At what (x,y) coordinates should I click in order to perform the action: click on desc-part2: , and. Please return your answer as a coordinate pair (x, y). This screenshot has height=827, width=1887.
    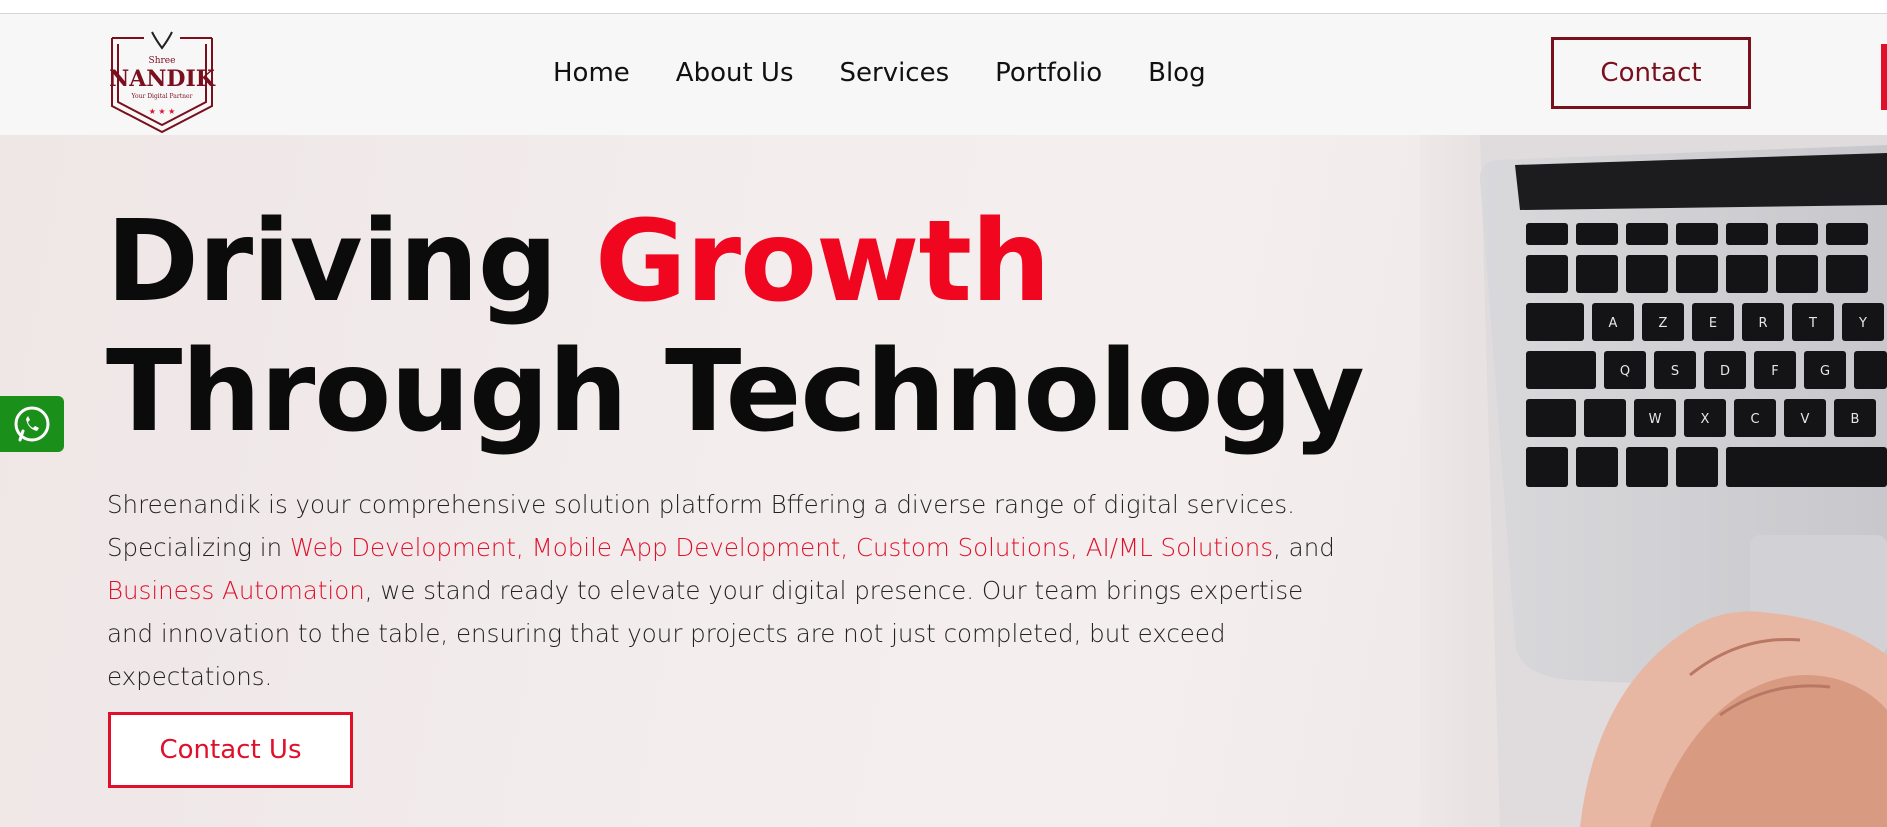
    Looking at the image, I should click on (1304, 547).